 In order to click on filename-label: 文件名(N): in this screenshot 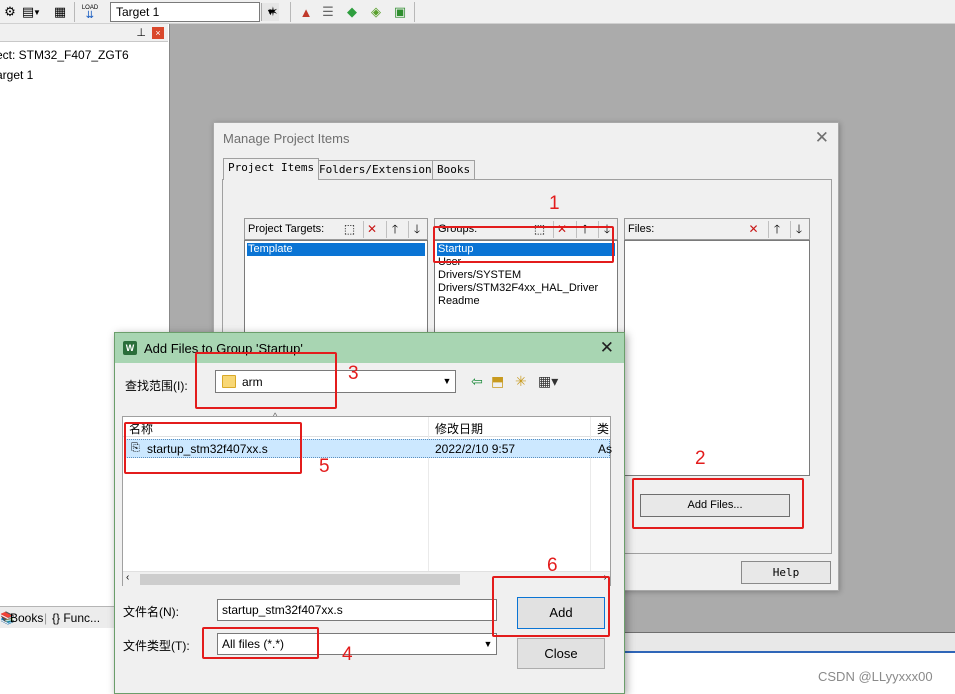, I will do `click(151, 612)`.